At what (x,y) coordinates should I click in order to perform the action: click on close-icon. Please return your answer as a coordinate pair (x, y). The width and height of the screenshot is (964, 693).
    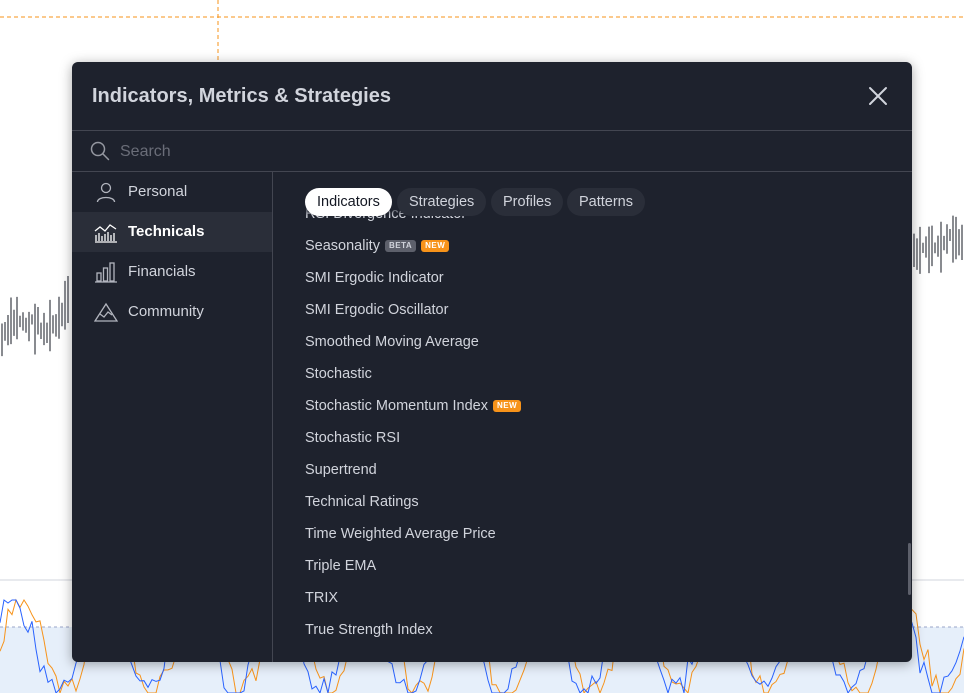
    Looking at the image, I should click on (878, 96).